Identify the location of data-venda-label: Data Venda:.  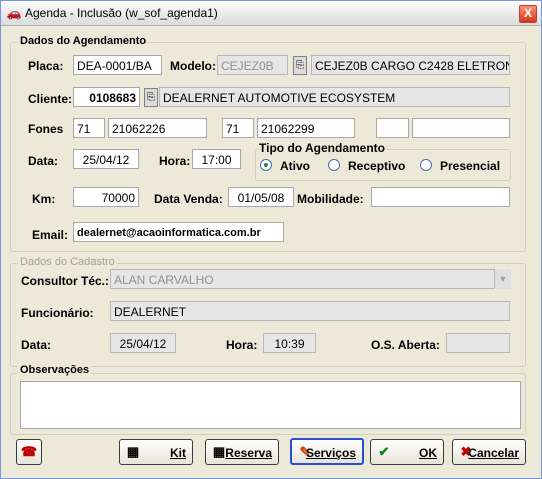
(188, 199).